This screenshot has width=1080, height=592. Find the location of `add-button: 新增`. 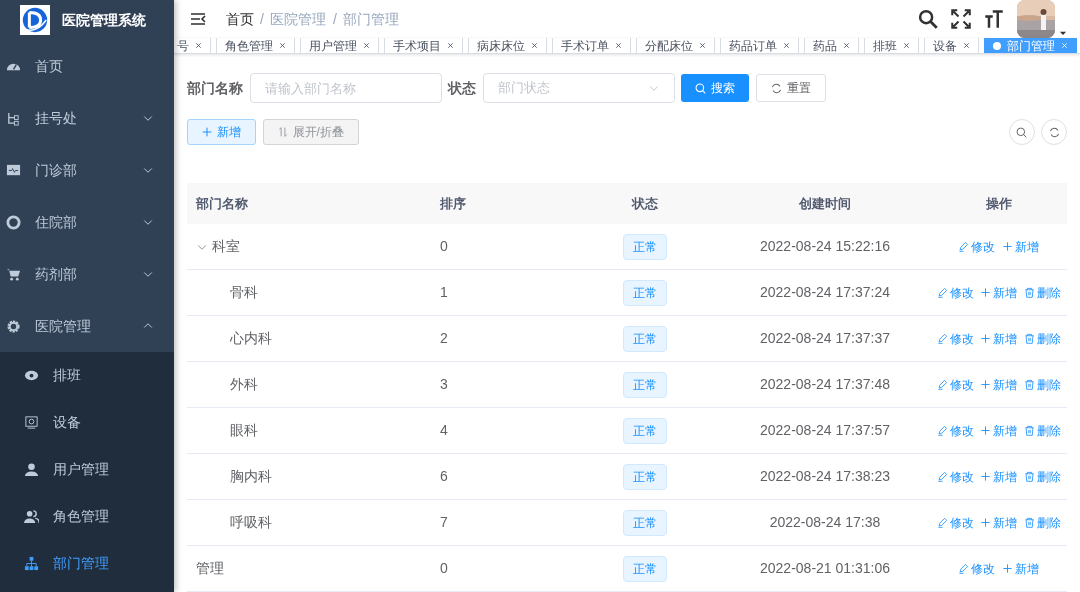

add-button: 新增 is located at coordinates (221, 132).